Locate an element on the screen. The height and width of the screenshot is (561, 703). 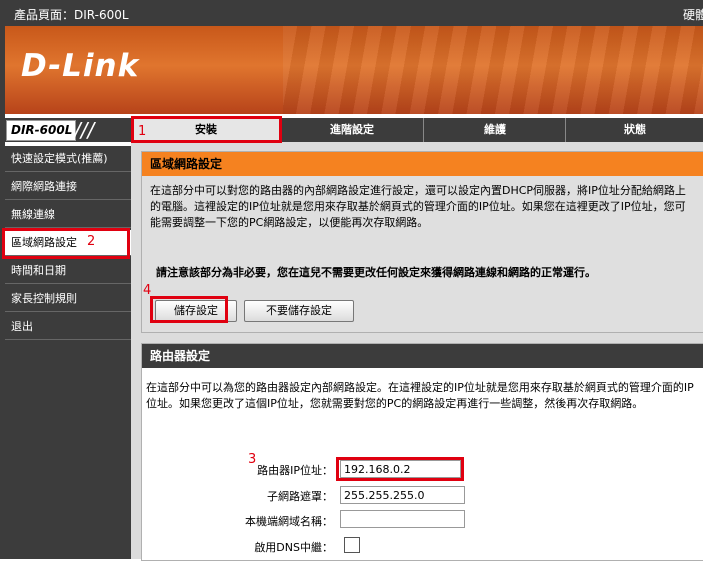
tab-maintenance: 維護 is located at coordinates (494, 130).